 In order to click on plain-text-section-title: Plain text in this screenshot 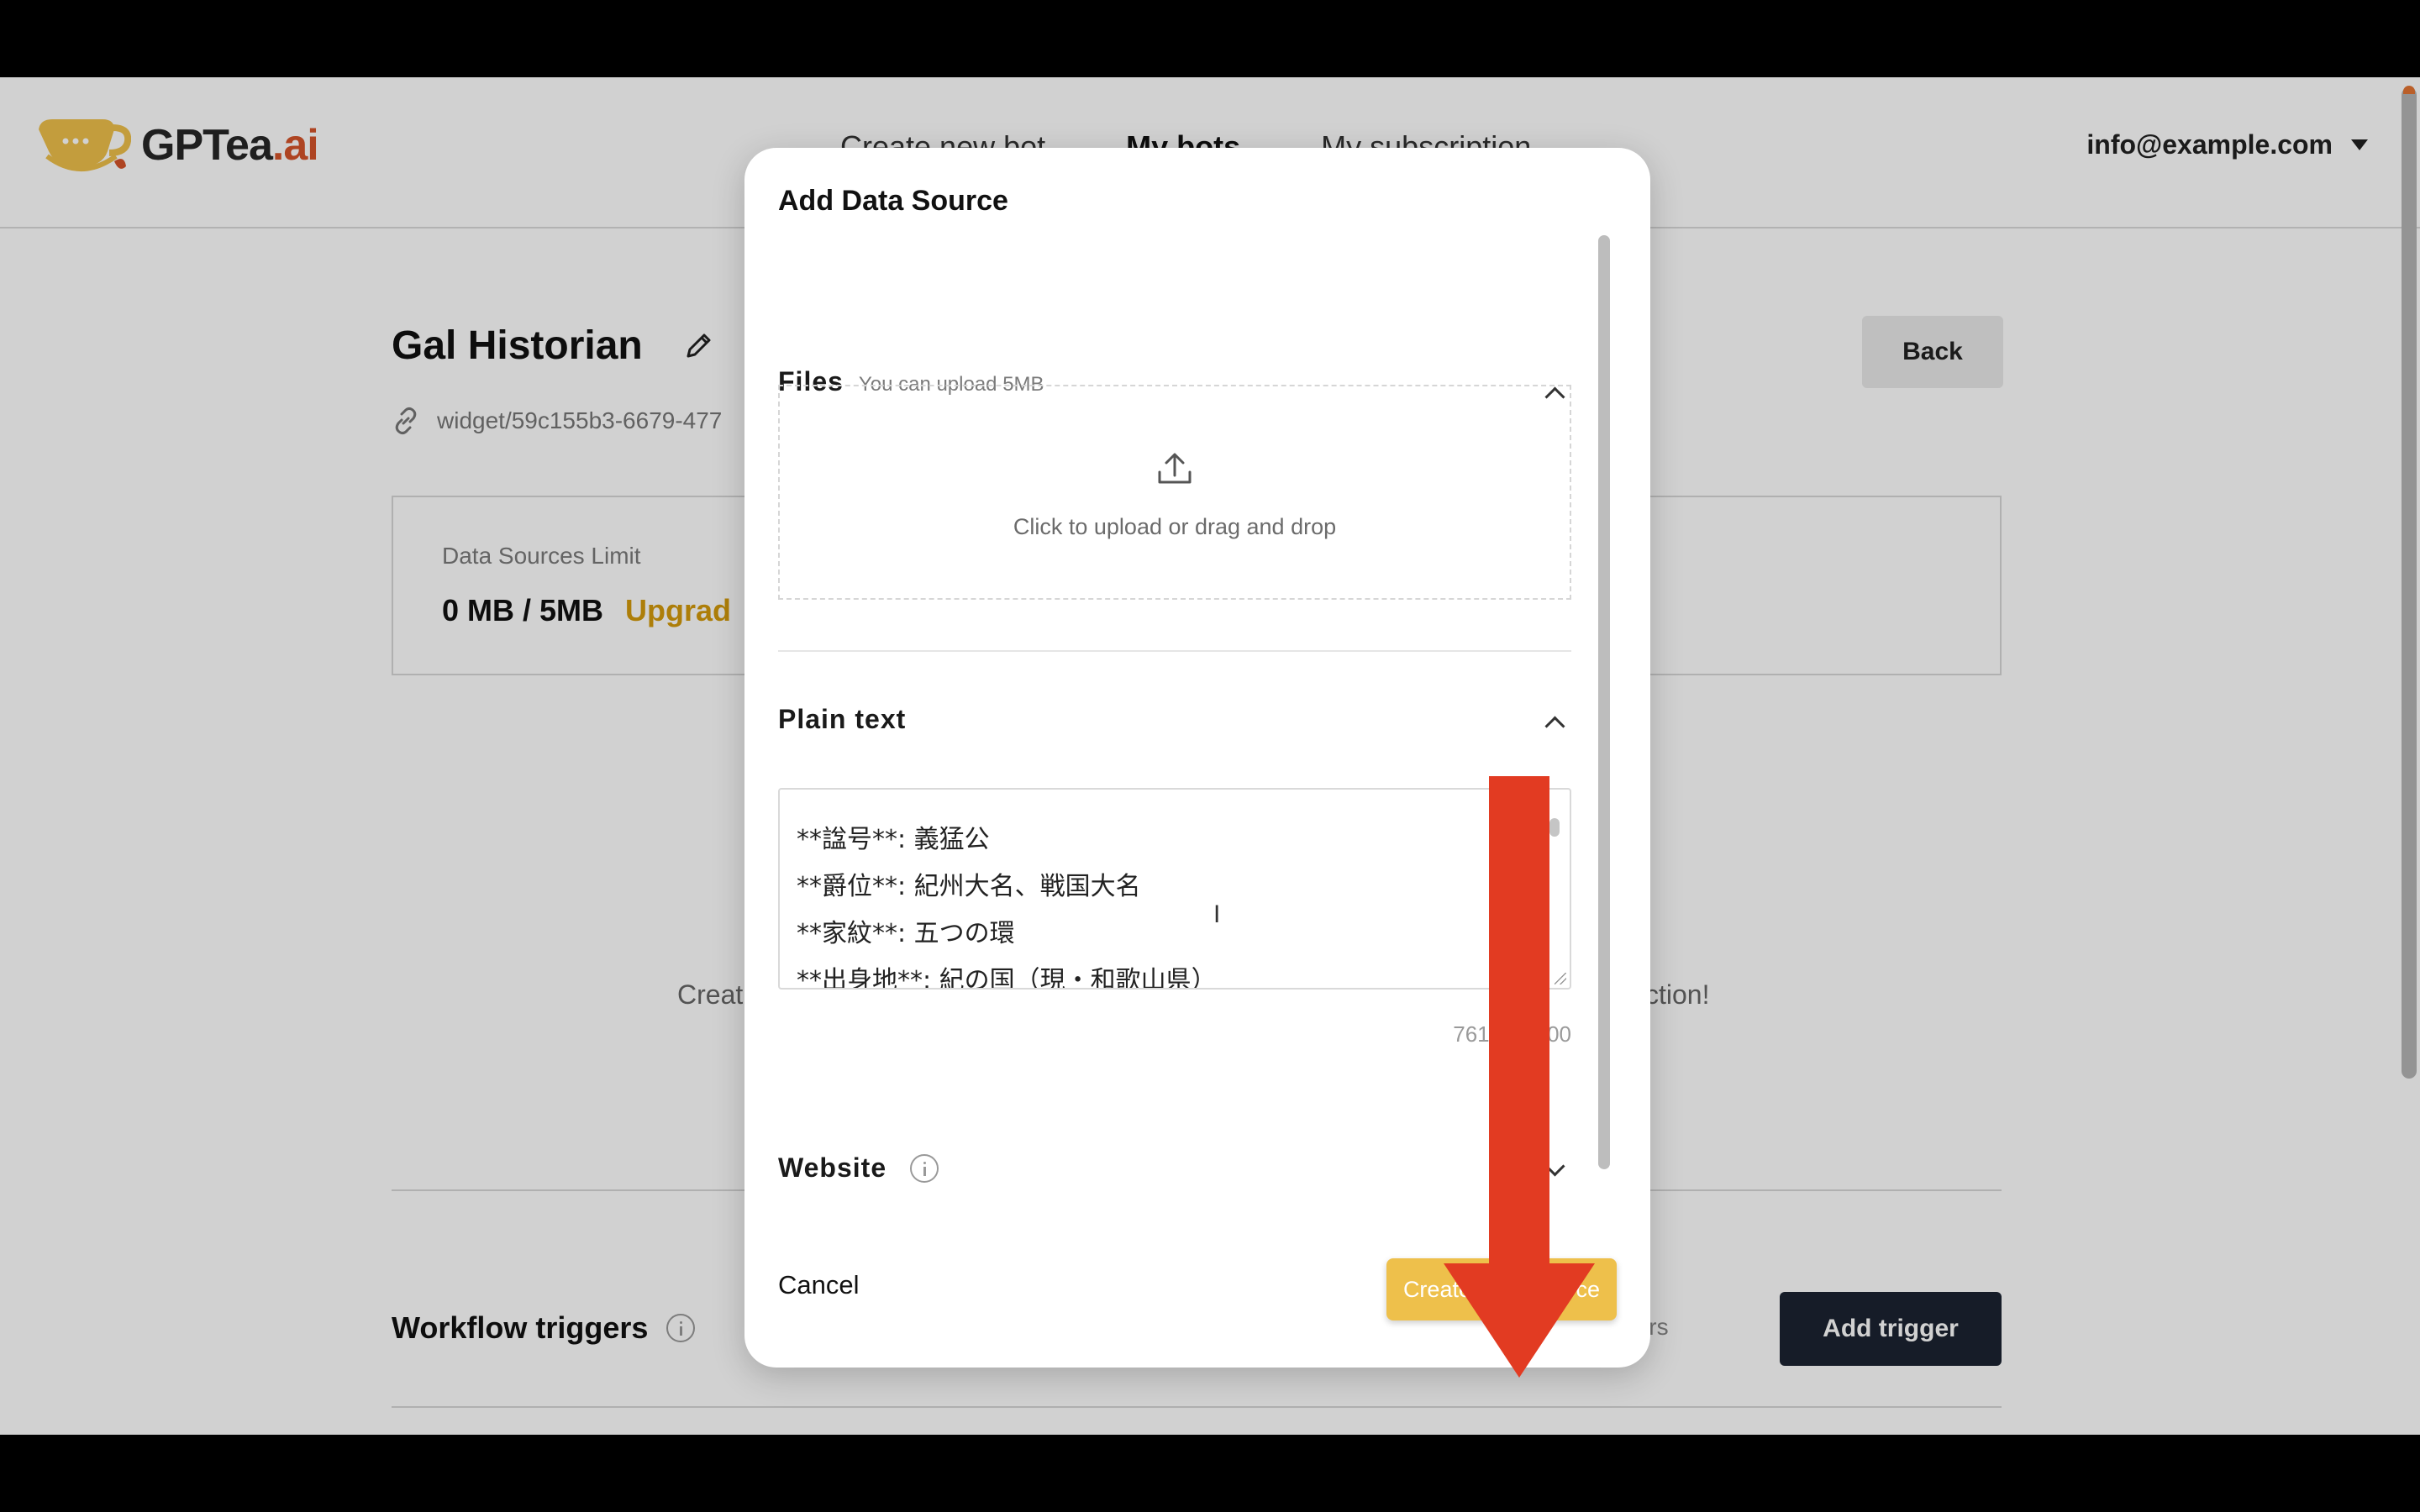, I will do `click(842, 719)`.